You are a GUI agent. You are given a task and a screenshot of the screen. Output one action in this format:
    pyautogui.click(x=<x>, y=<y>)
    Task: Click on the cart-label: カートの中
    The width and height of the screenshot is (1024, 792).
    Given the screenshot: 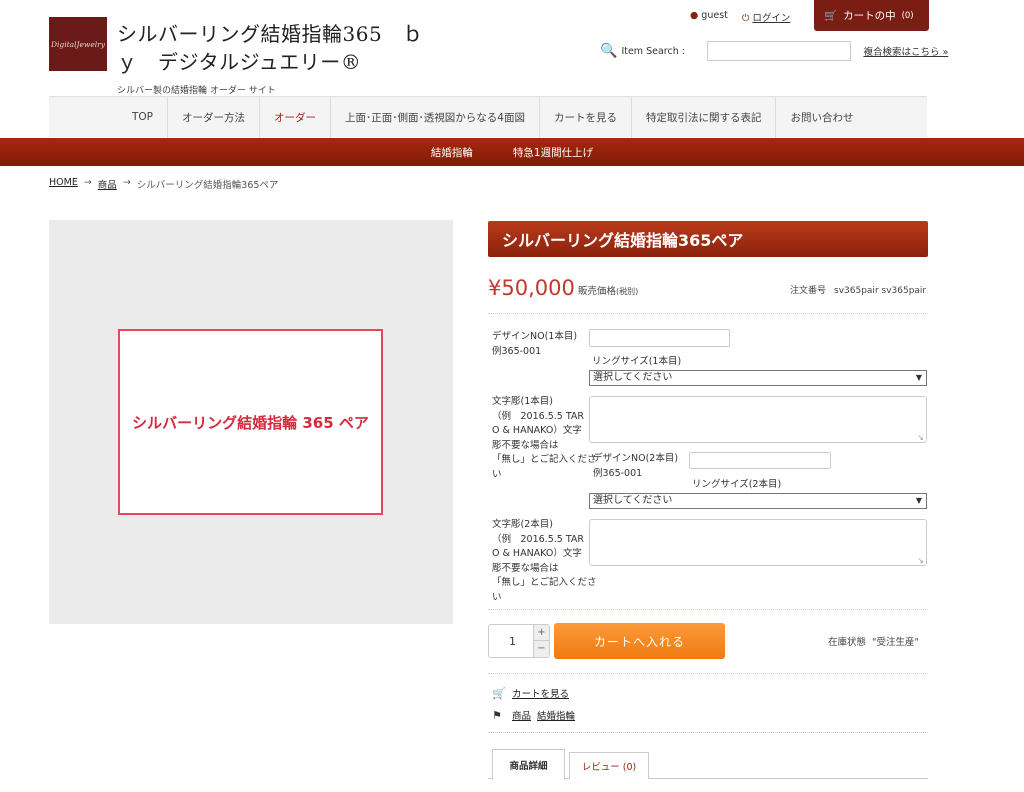 What is the action you would take?
    pyautogui.click(x=869, y=16)
    